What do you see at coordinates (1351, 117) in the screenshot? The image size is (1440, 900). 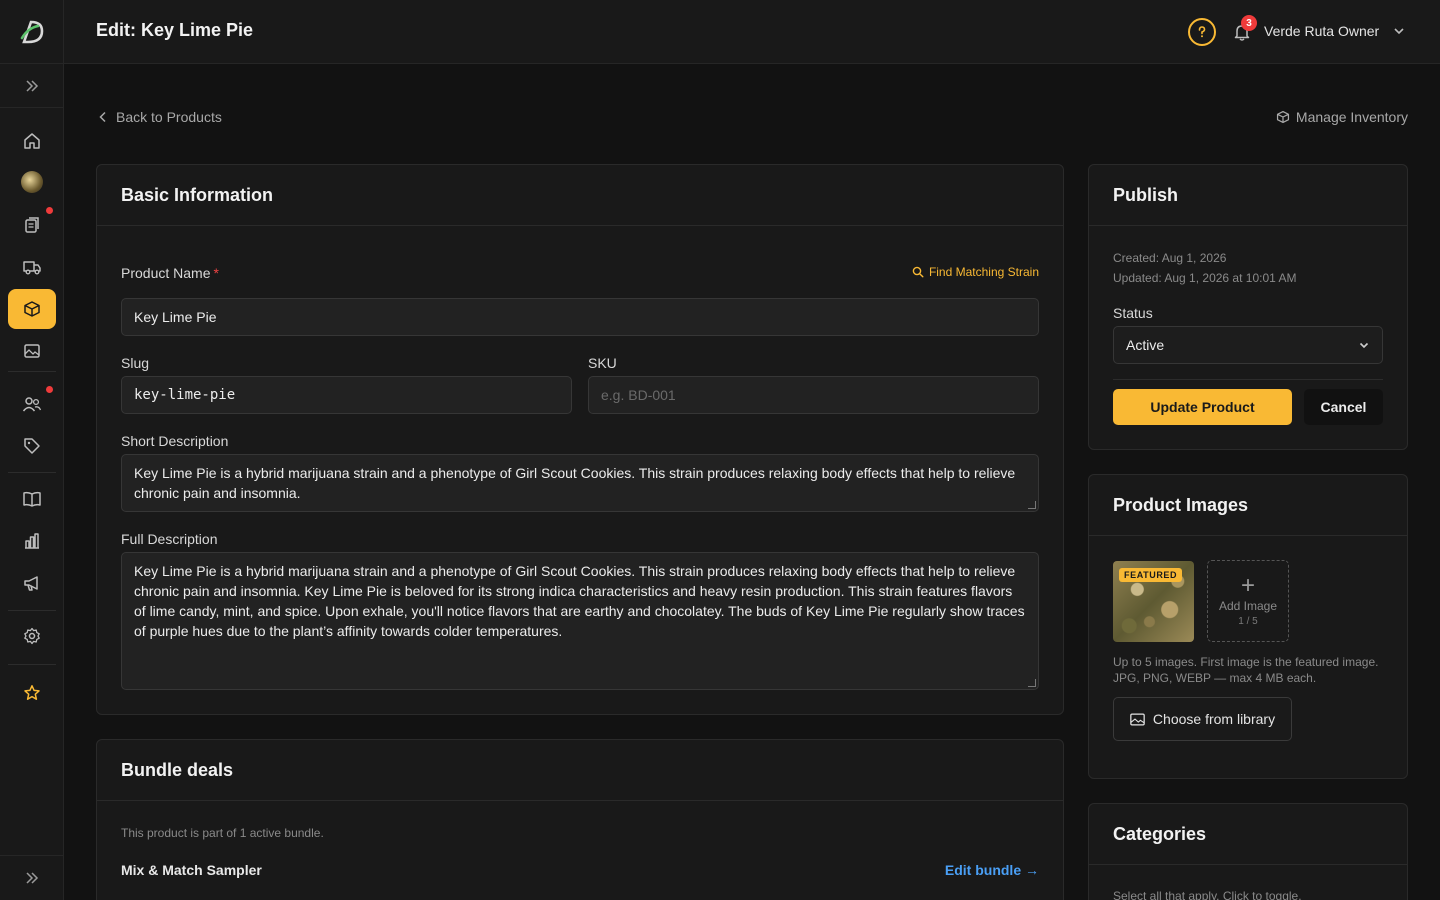 I see `manage-inventory-label: Manage Inventory` at bounding box center [1351, 117].